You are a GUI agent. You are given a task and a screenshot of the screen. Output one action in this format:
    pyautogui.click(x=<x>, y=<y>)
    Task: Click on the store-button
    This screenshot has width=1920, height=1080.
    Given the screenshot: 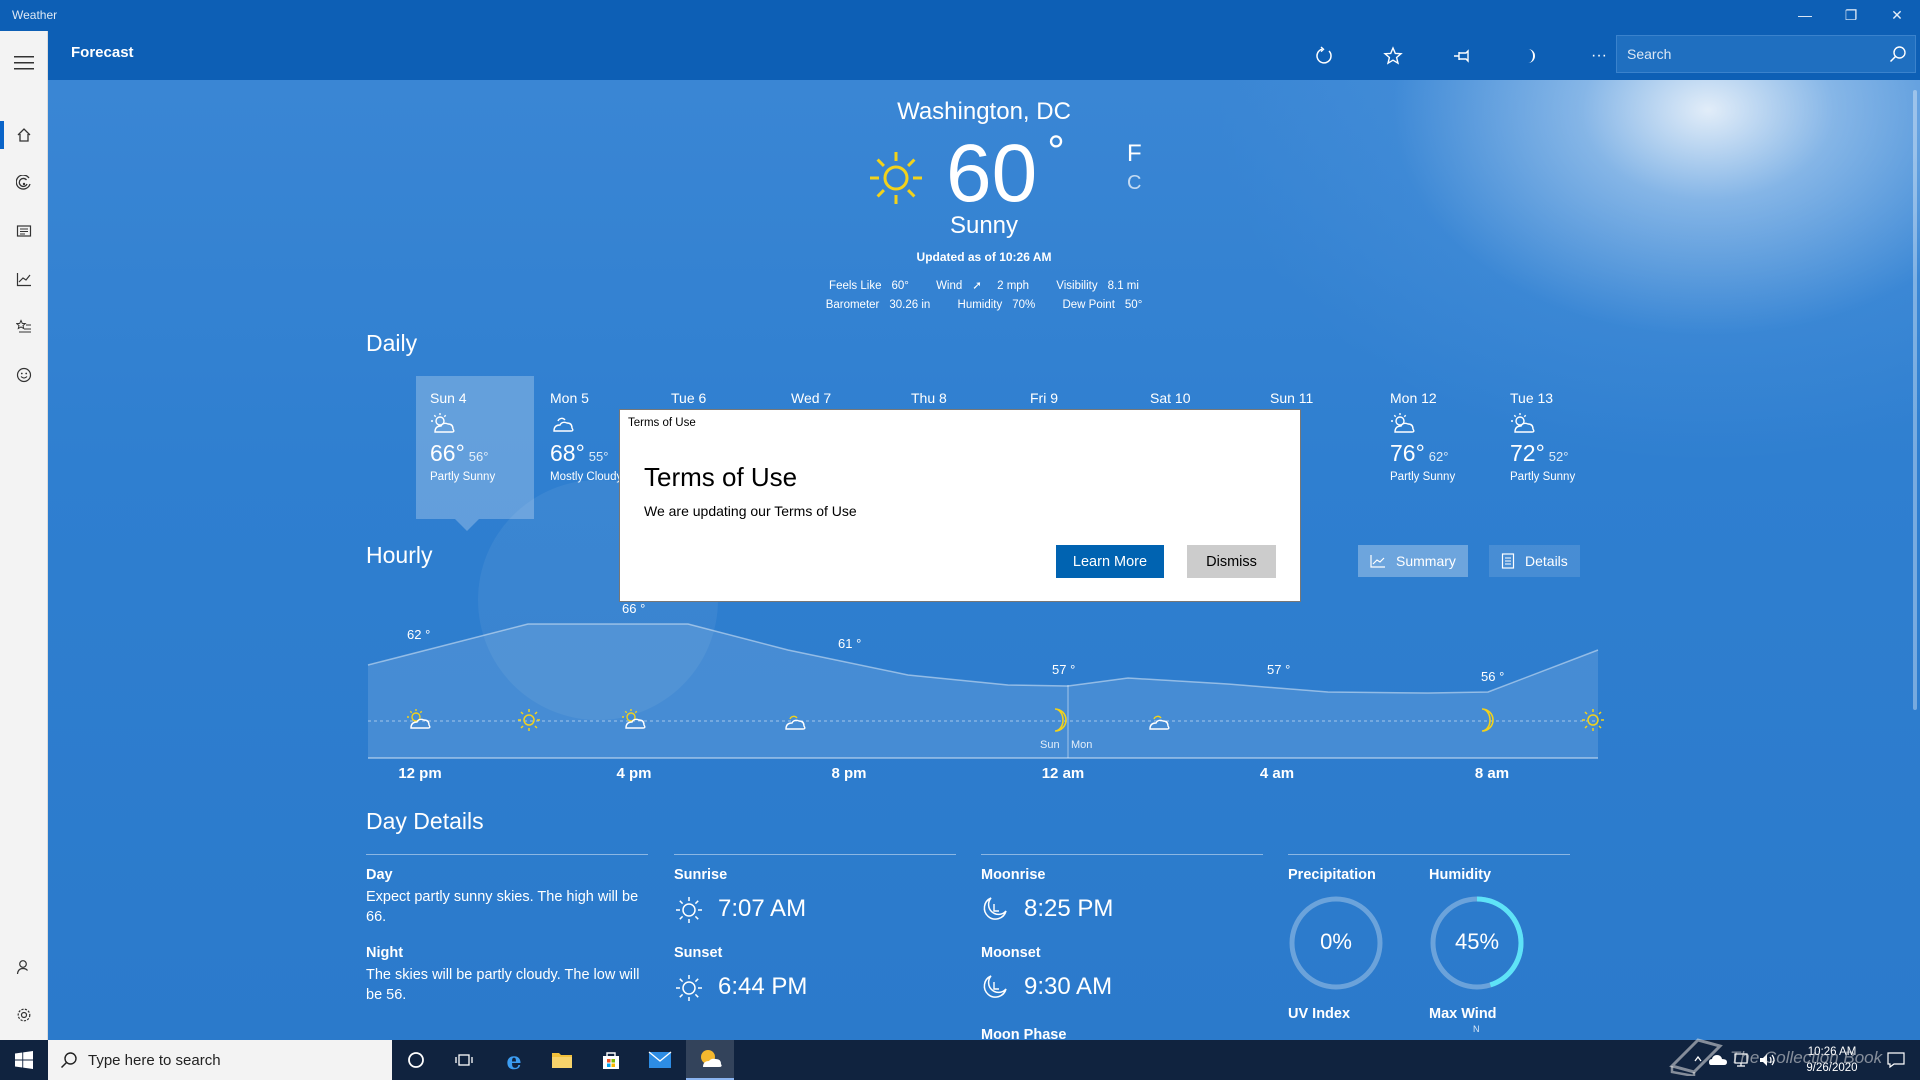 What is the action you would take?
    pyautogui.click(x=611, y=1060)
    